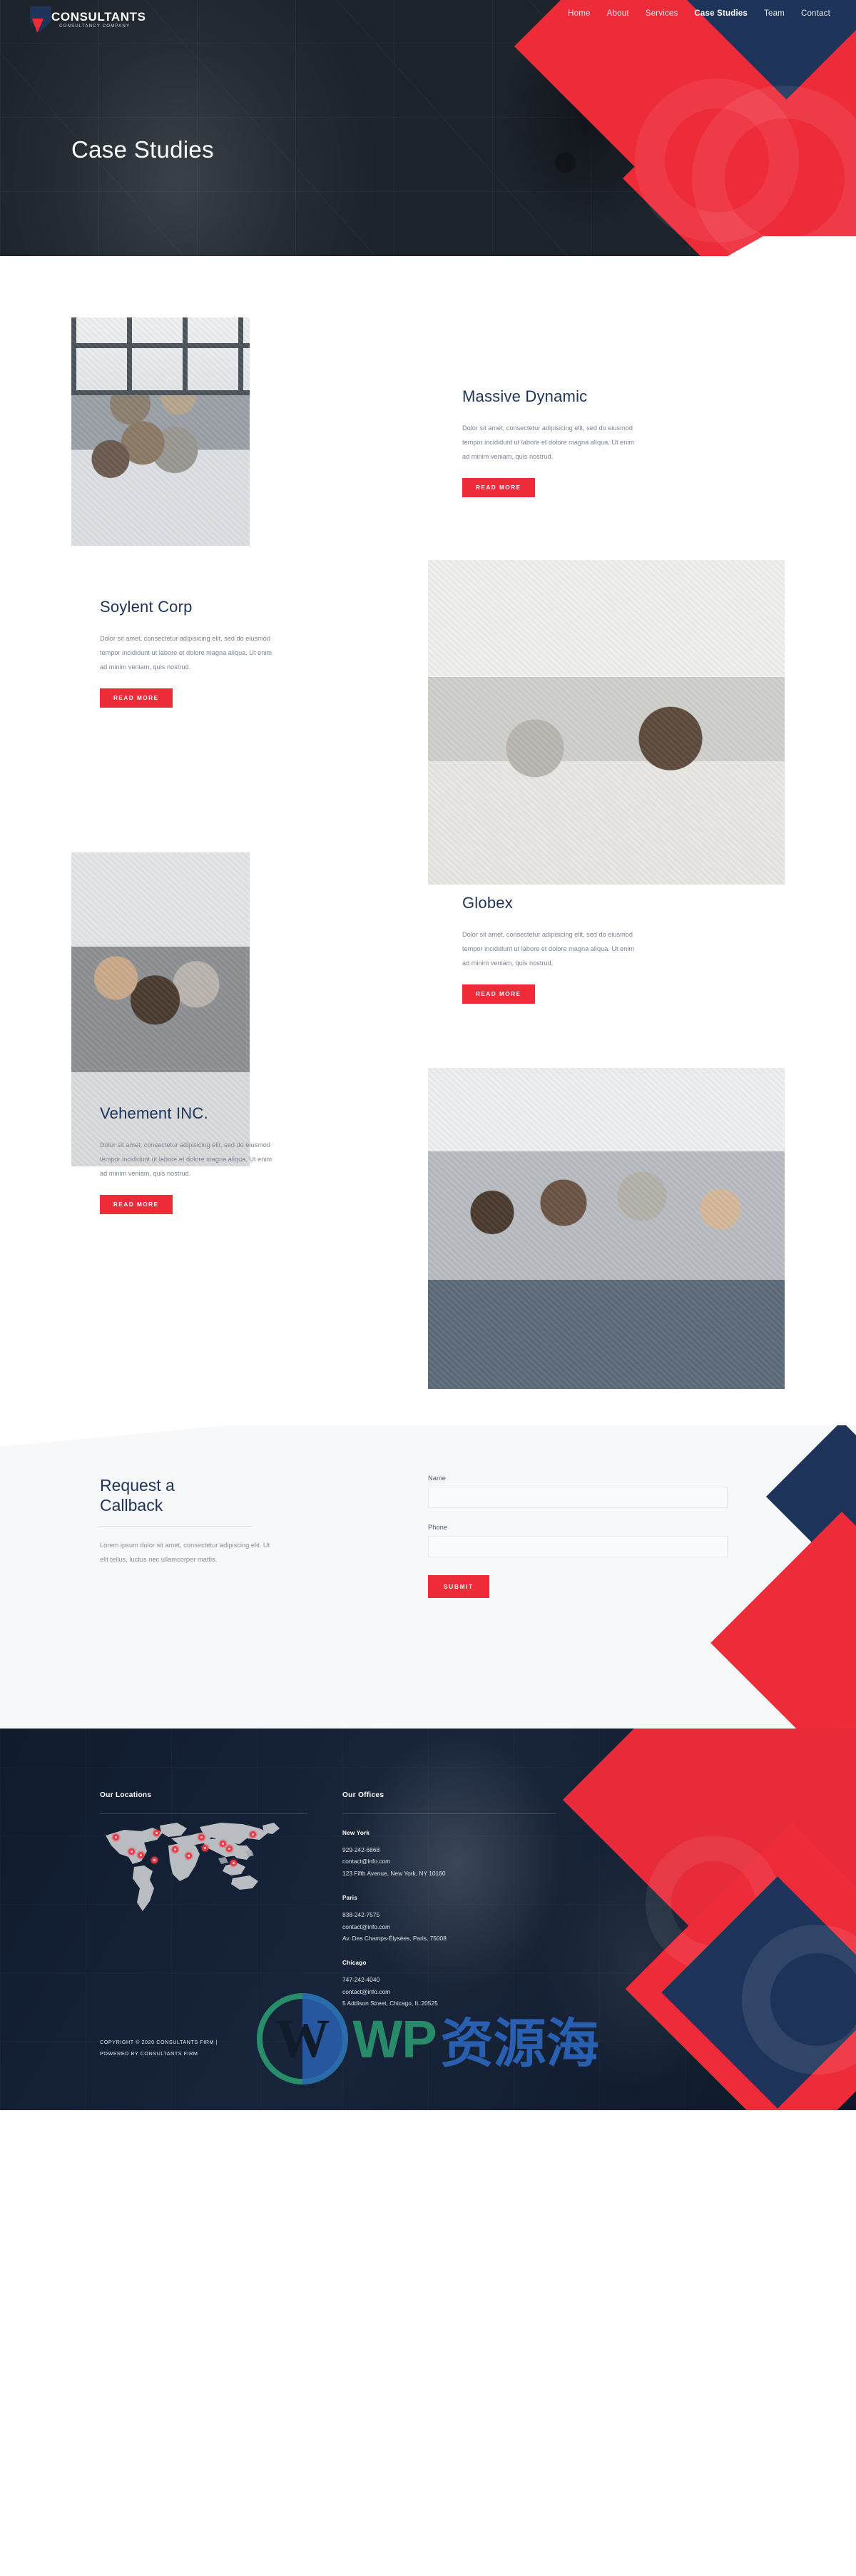 The image size is (856, 2576). Describe the element at coordinates (142, 149) in the screenshot. I see `page-title: Case Studies` at that location.